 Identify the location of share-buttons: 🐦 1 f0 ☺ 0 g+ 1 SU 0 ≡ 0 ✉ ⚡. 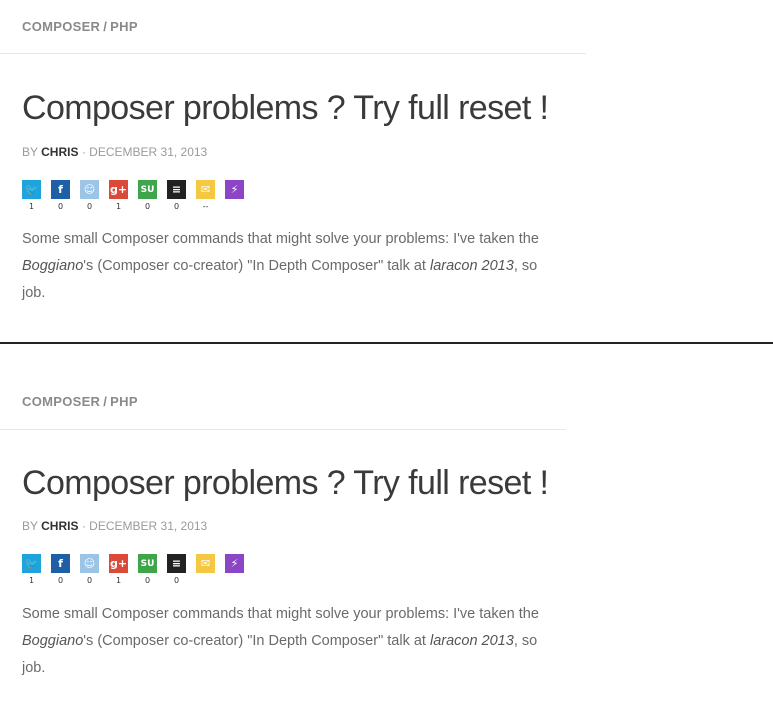
(138, 569).